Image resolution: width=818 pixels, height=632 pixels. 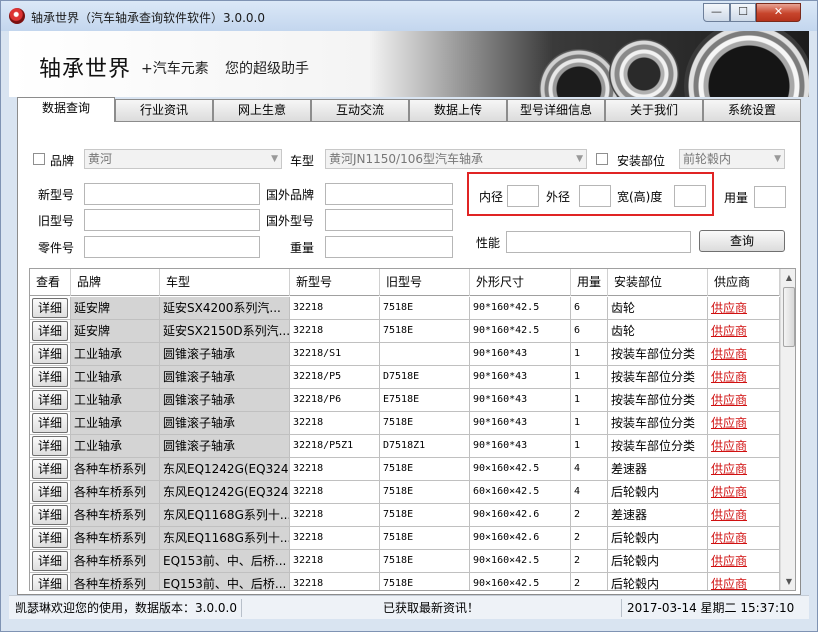 I want to click on column-header: 品牌, so click(x=115, y=282).